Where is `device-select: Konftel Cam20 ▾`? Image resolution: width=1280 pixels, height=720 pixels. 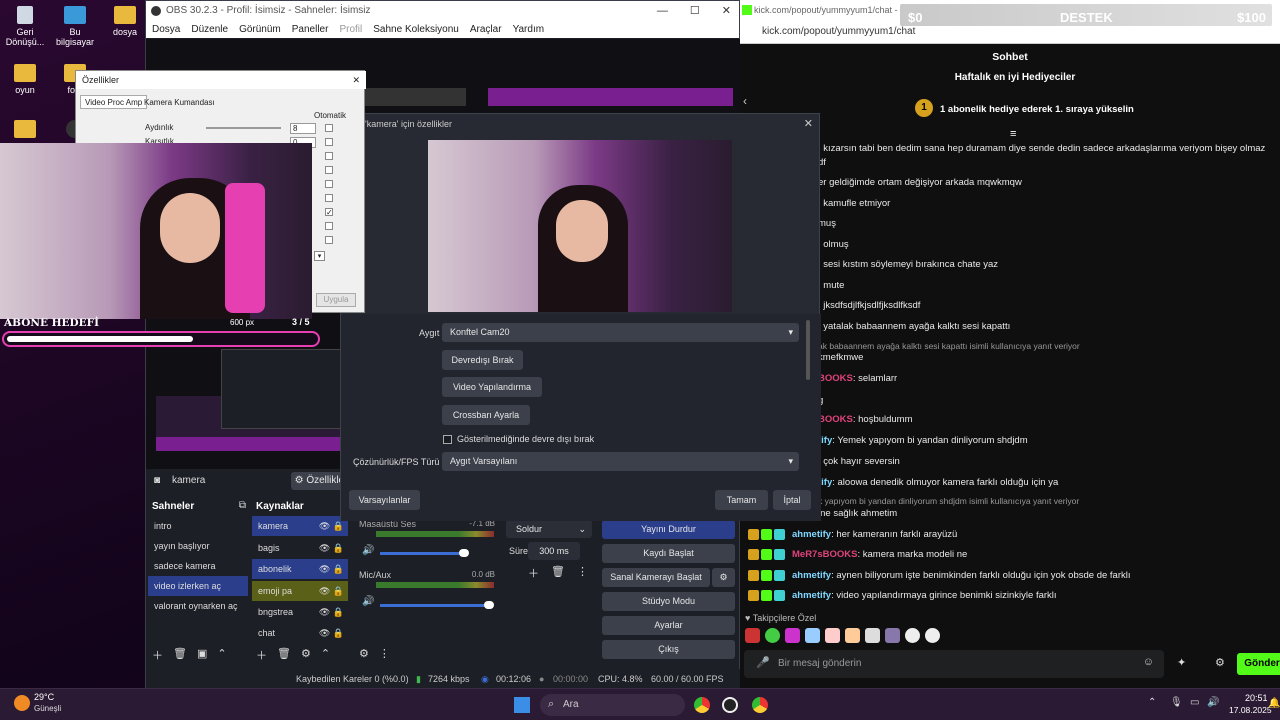 device-select: Konftel Cam20 ▾ is located at coordinates (620, 332).